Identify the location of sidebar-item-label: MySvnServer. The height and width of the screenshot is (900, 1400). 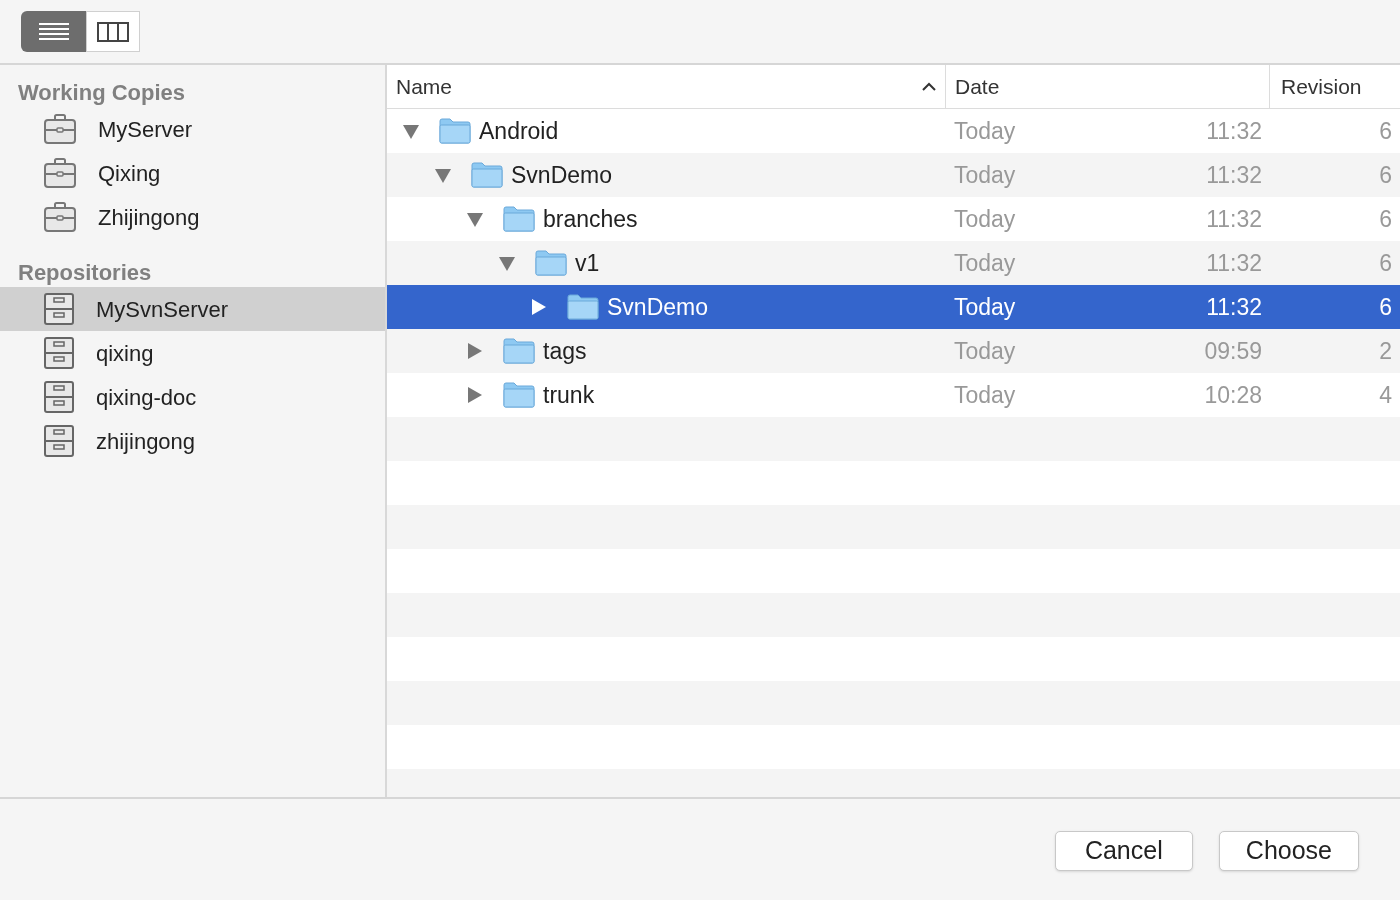
(162, 309).